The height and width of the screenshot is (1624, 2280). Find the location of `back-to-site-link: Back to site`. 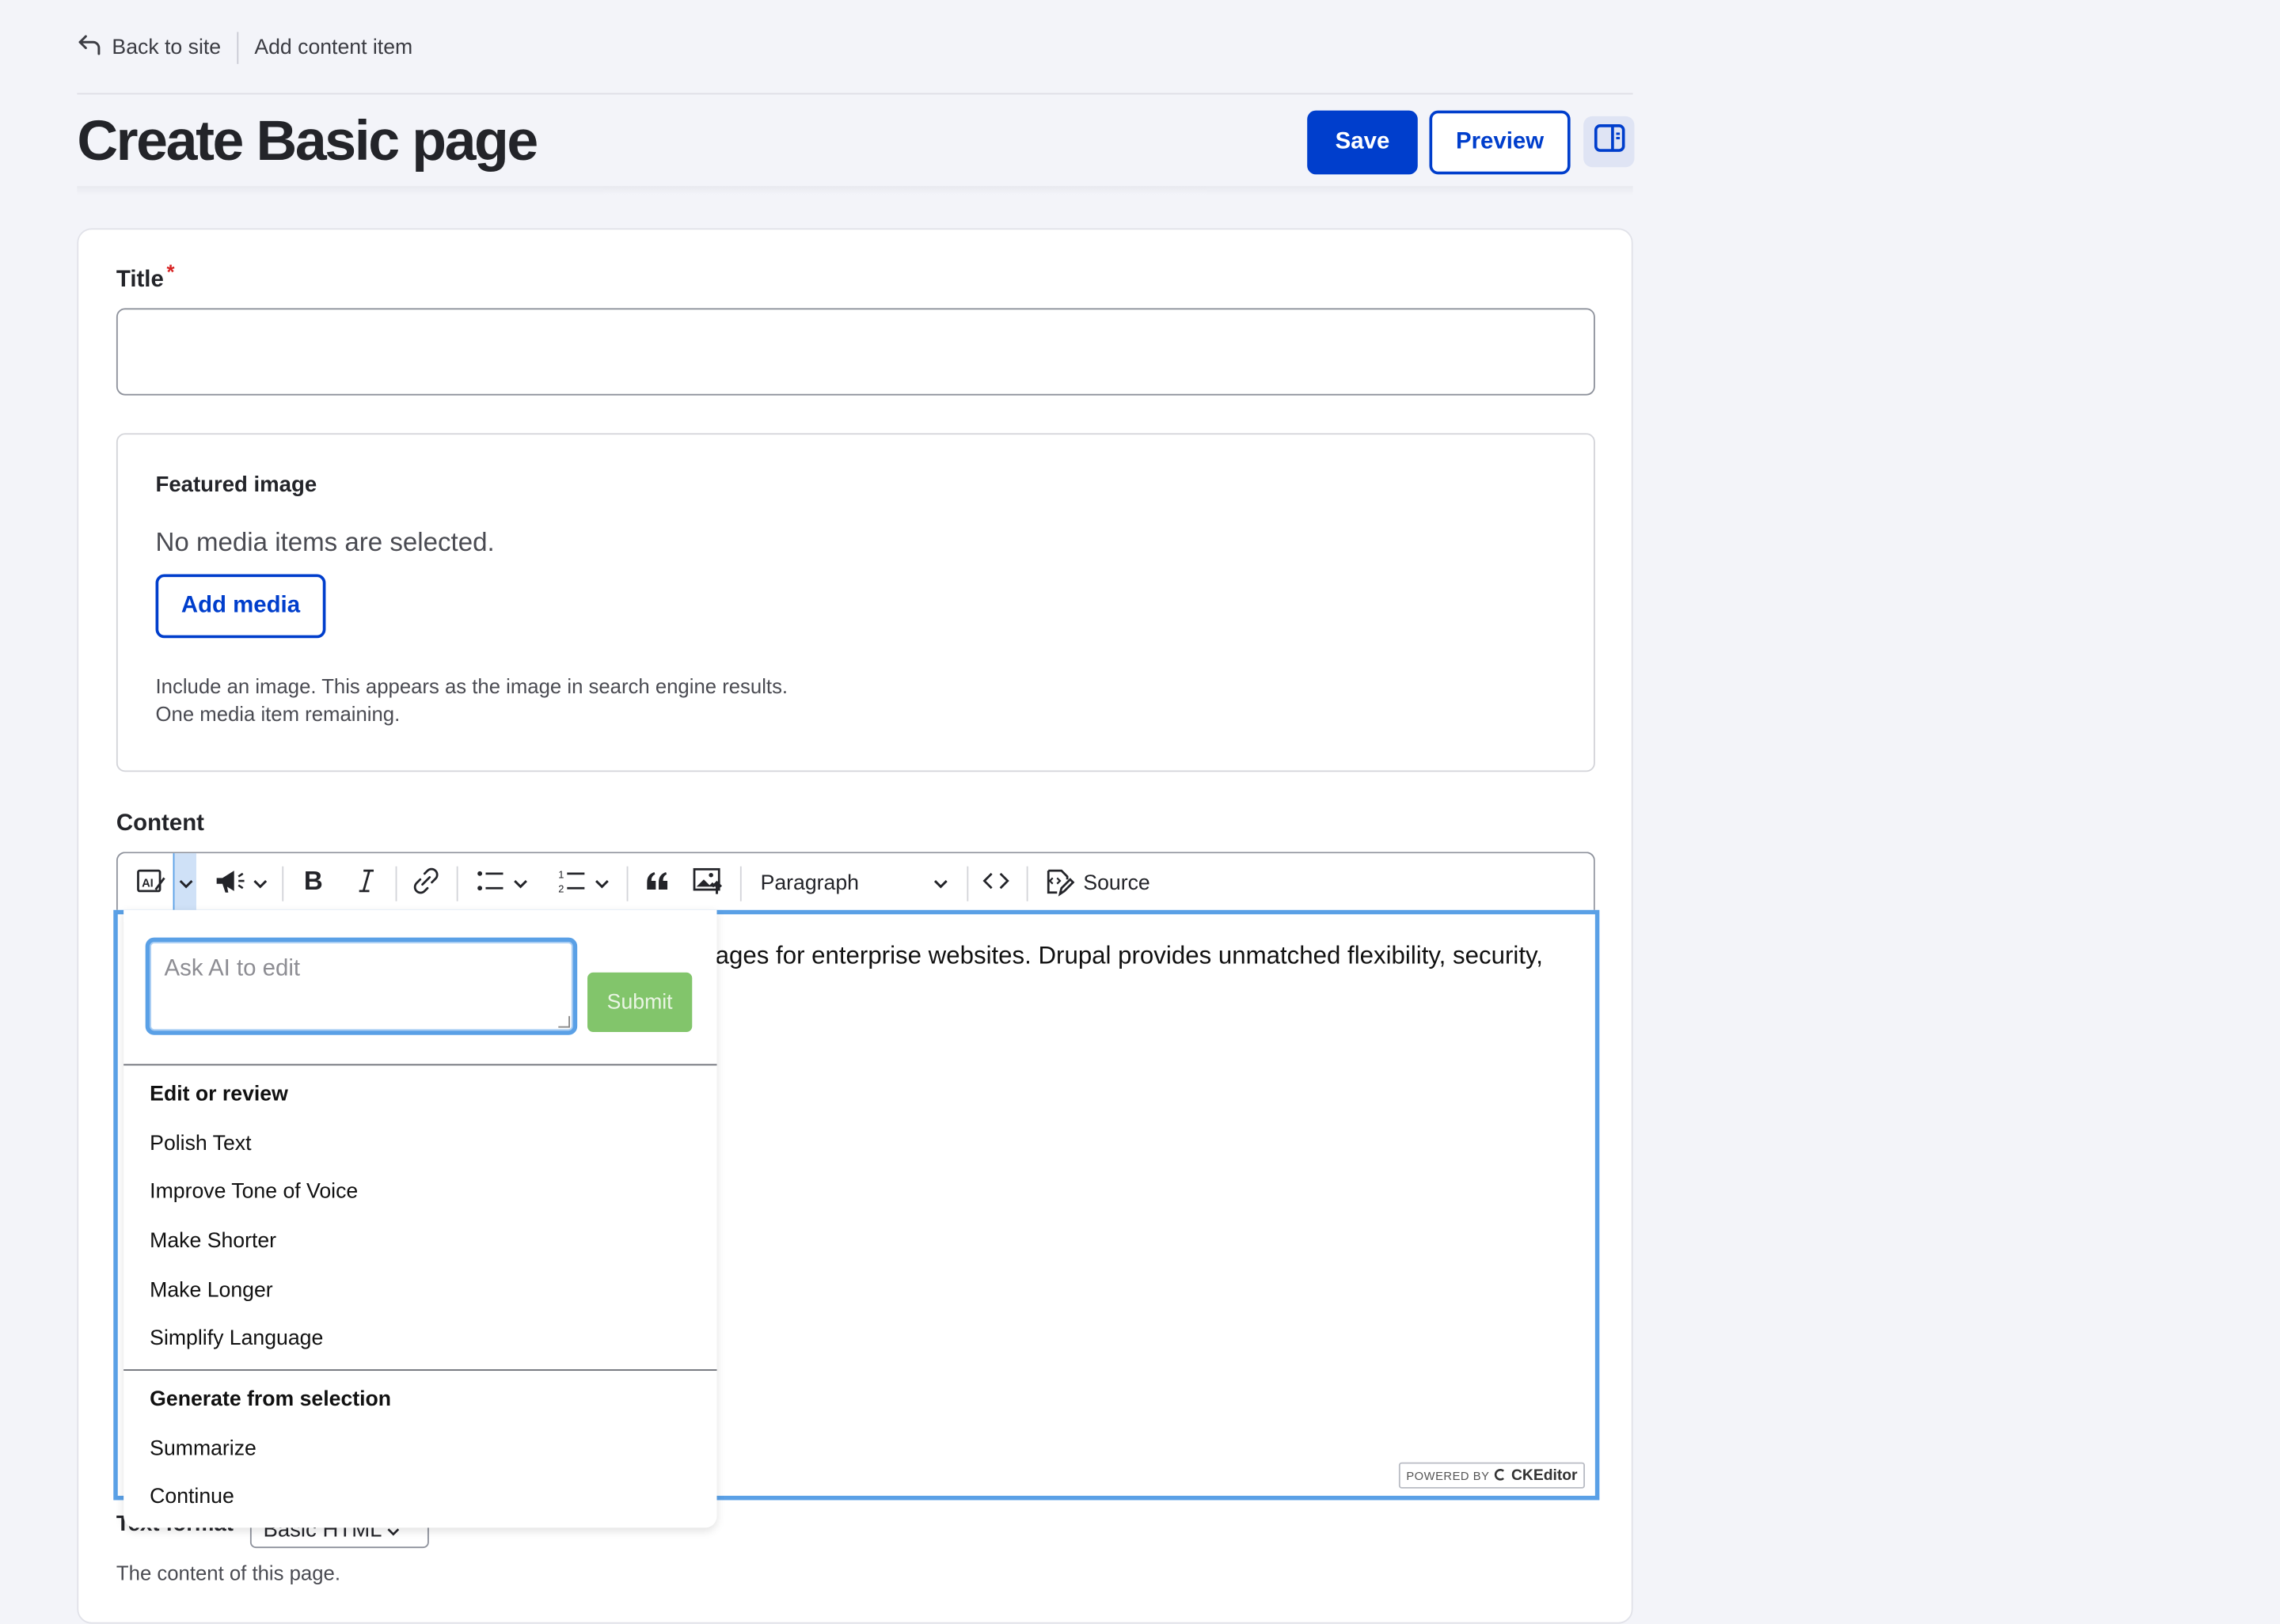

back-to-site-link: Back to site is located at coordinates (149, 48).